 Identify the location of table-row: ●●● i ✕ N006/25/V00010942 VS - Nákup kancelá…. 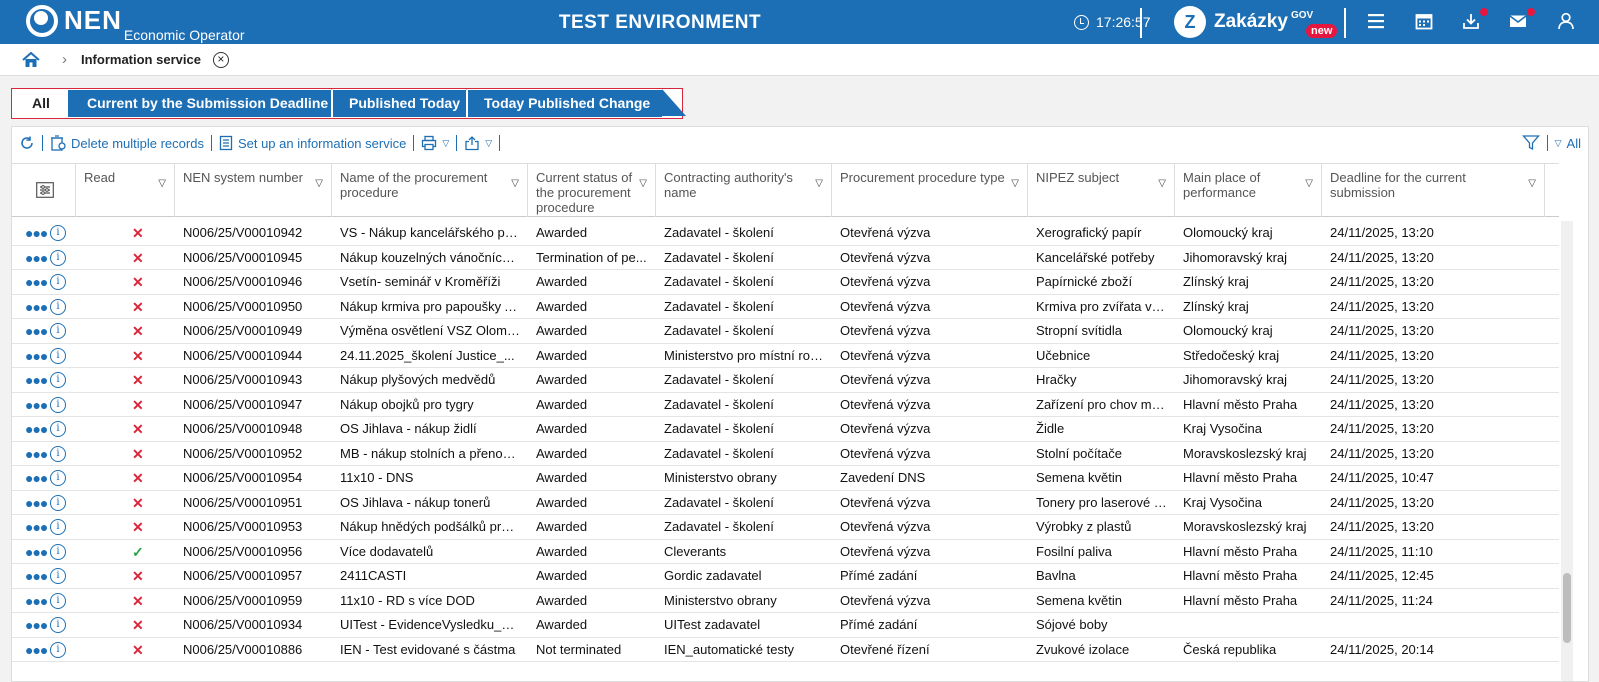
(785, 233).